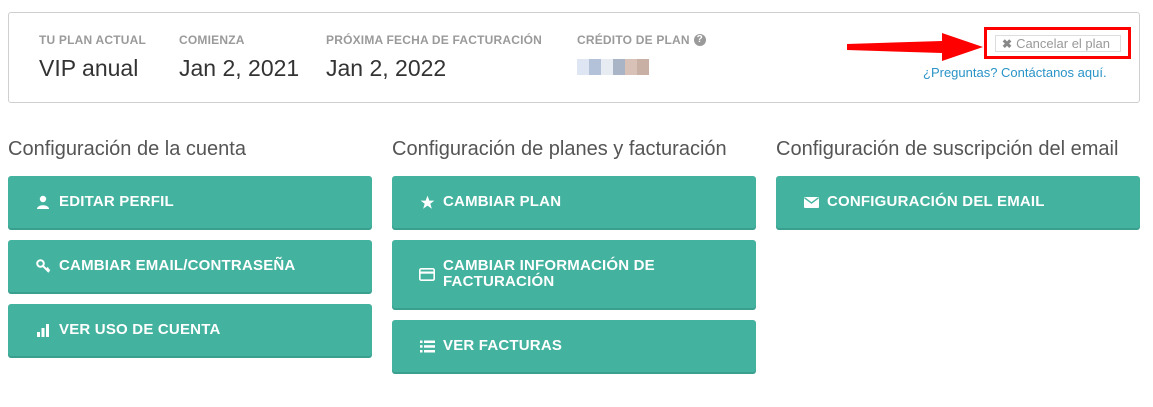  What do you see at coordinates (116, 201) in the screenshot?
I see `edit-profile-label: EDITAR PERFIL` at bounding box center [116, 201].